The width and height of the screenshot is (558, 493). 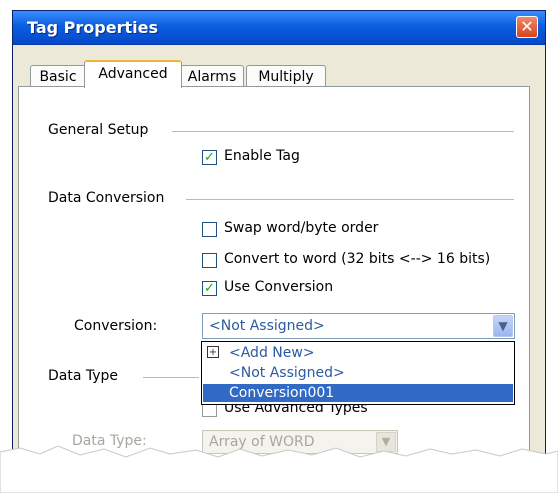 I want to click on tab-advanced: Advanced, so click(x=133, y=74).